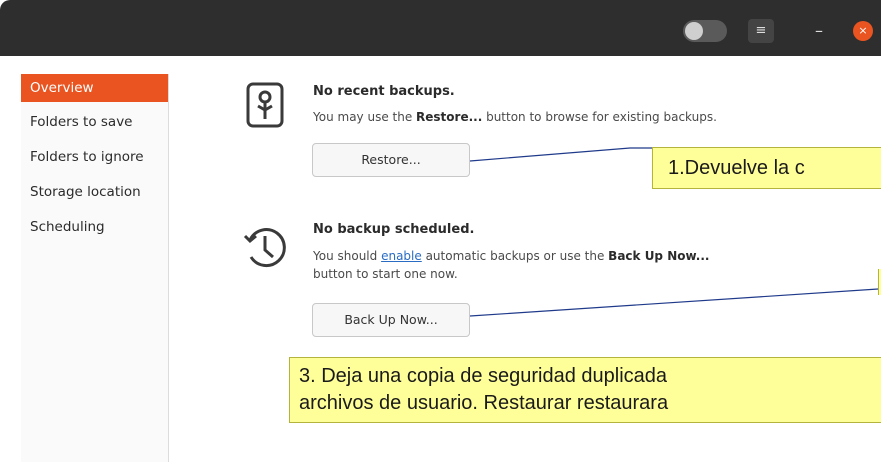  I want to click on schedule-description-line2: button to start one now., so click(385, 274).